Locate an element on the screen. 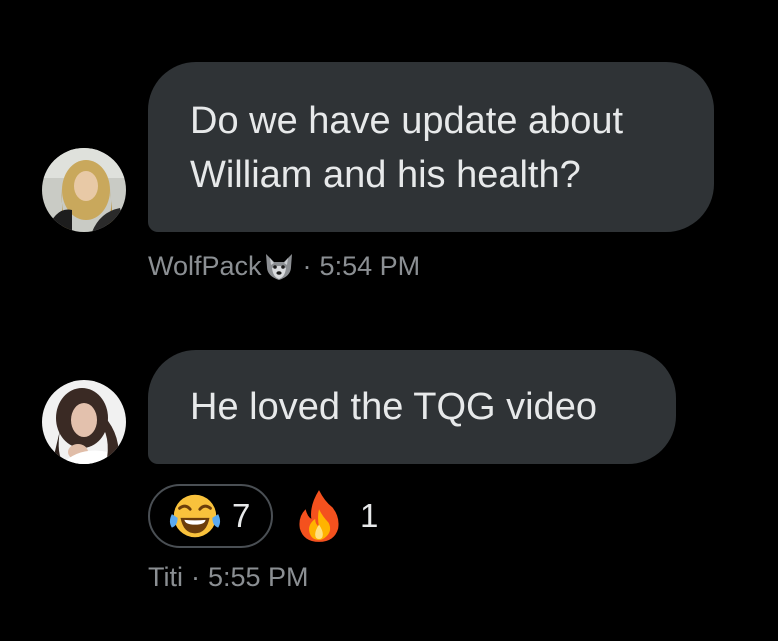 The image size is (778, 641). fire-emoji-icon is located at coordinates (319, 516).